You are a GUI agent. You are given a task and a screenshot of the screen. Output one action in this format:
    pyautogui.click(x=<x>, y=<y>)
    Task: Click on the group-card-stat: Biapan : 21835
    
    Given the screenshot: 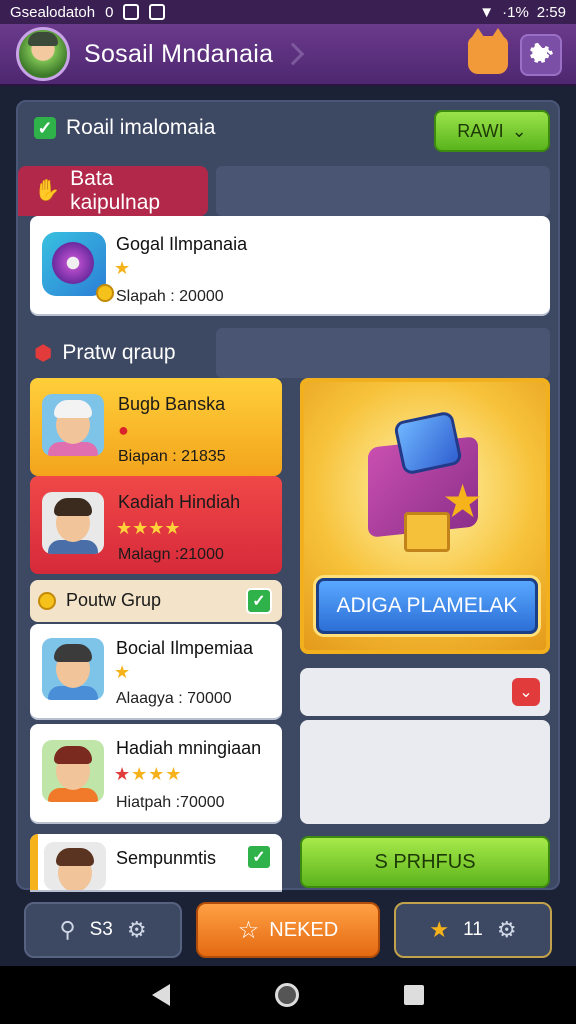 What is the action you would take?
    pyautogui.click(x=172, y=456)
    